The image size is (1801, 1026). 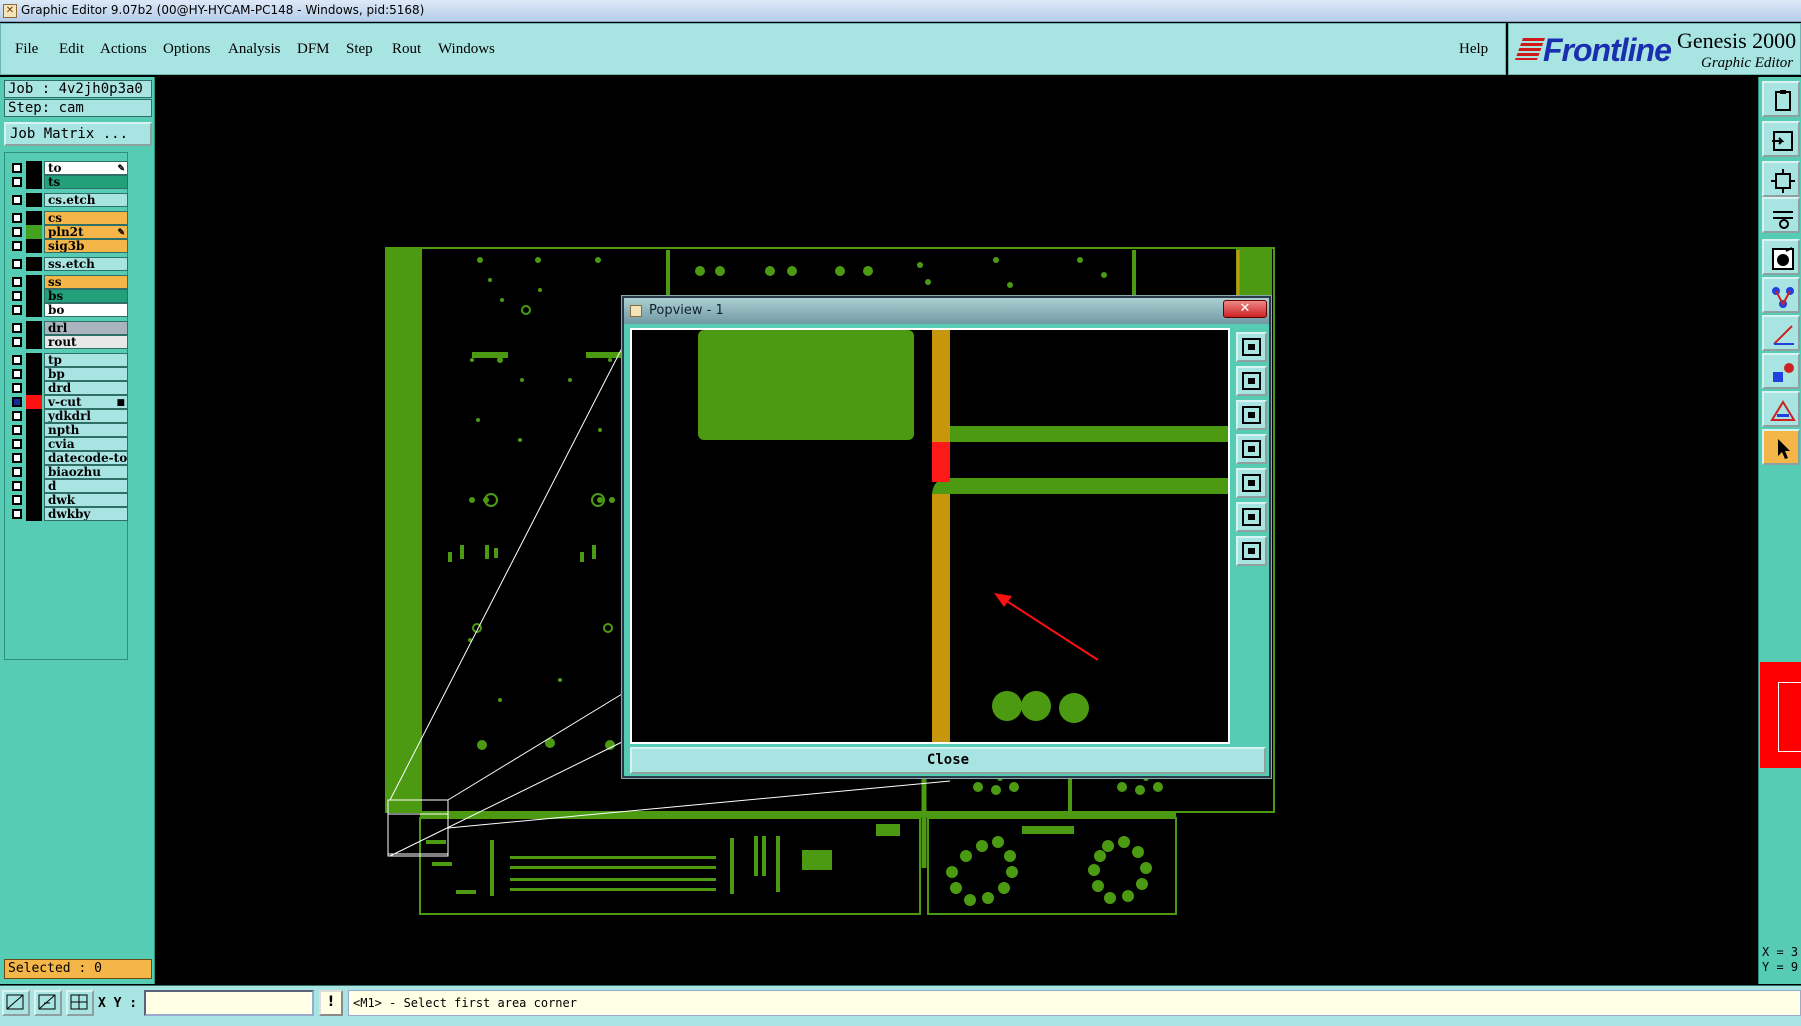 I want to click on pointer-button, so click(x=1781, y=447).